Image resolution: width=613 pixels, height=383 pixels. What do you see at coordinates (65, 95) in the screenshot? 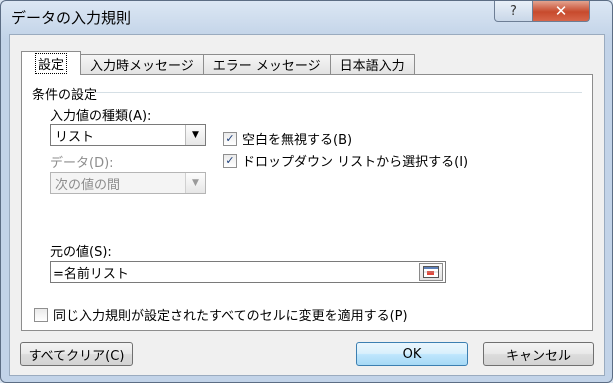
I see `criteria-group-title: 条件の設定` at bounding box center [65, 95].